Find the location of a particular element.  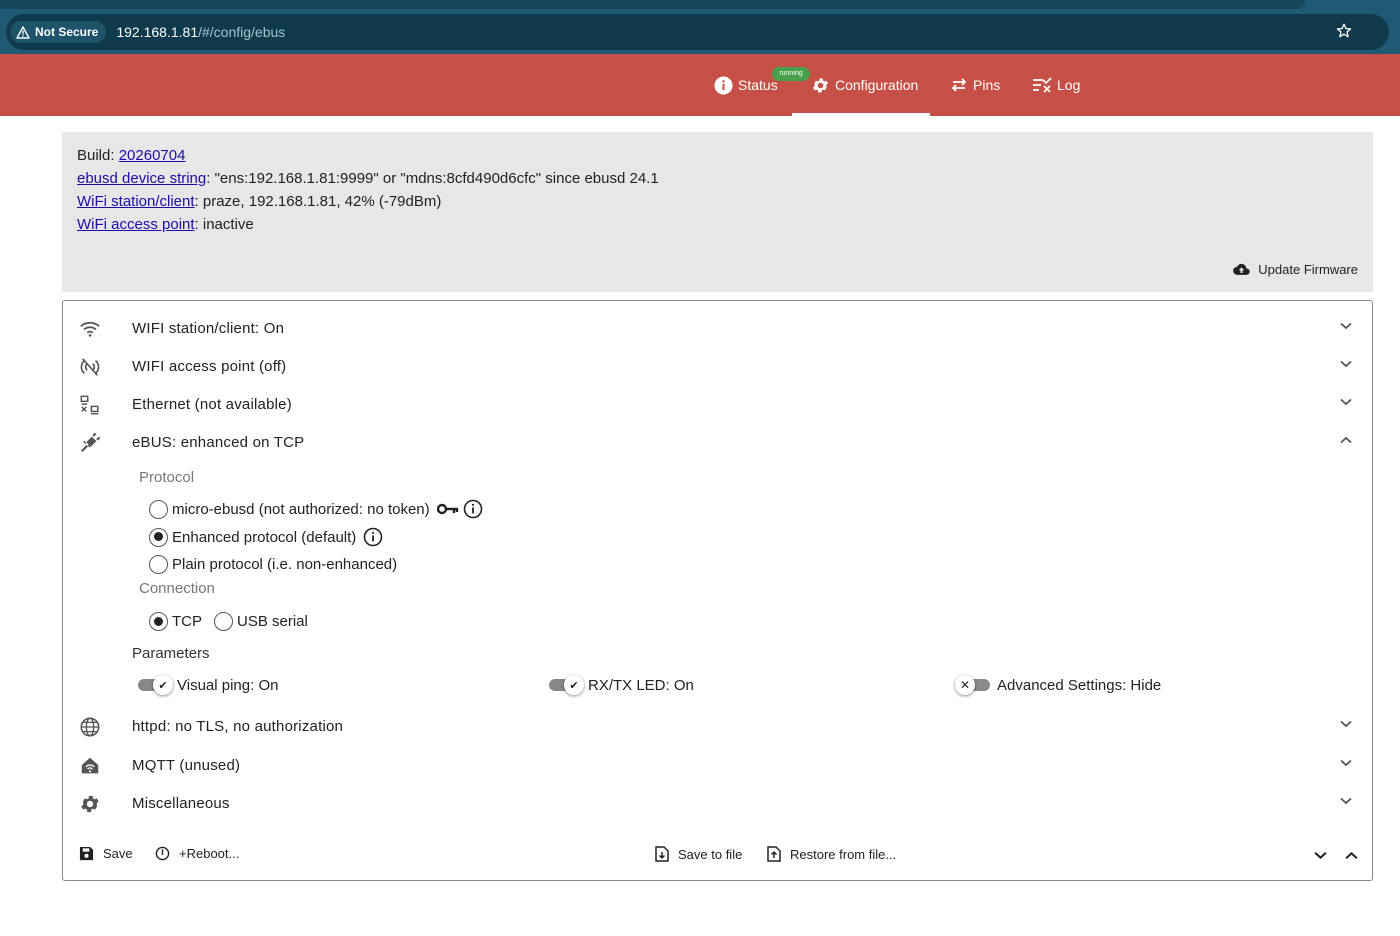

url-text: 192.168.1.81/#/config/ebus is located at coordinates (200, 32).